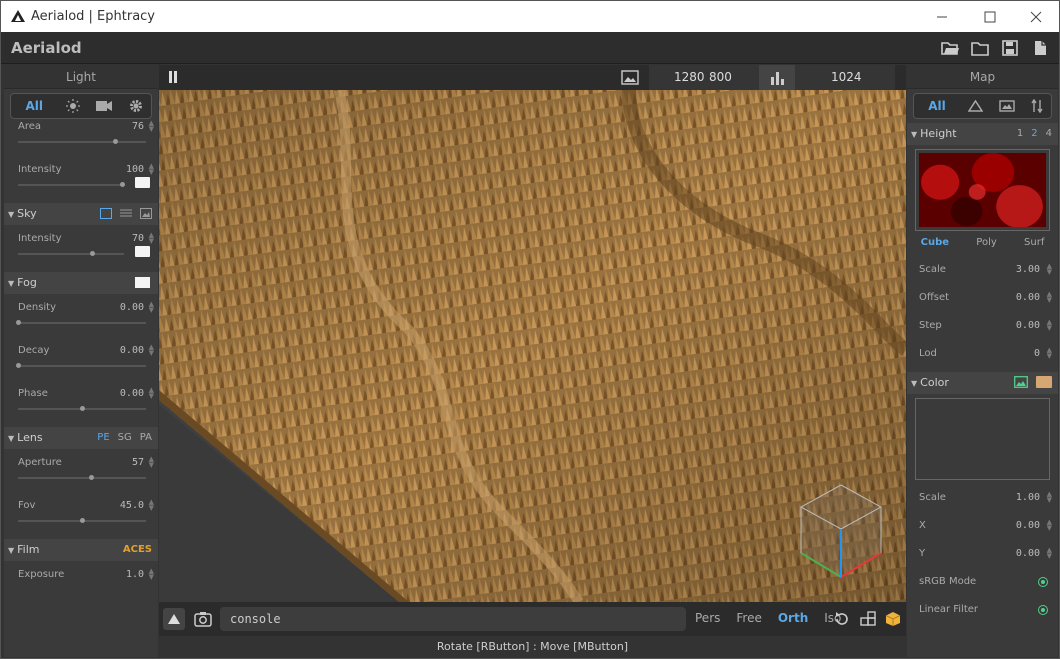 The height and width of the screenshot is (659, 1060). Describe the element at coordinates (146, 213) in the screenshot. I see `sky-image-icon` at that location.